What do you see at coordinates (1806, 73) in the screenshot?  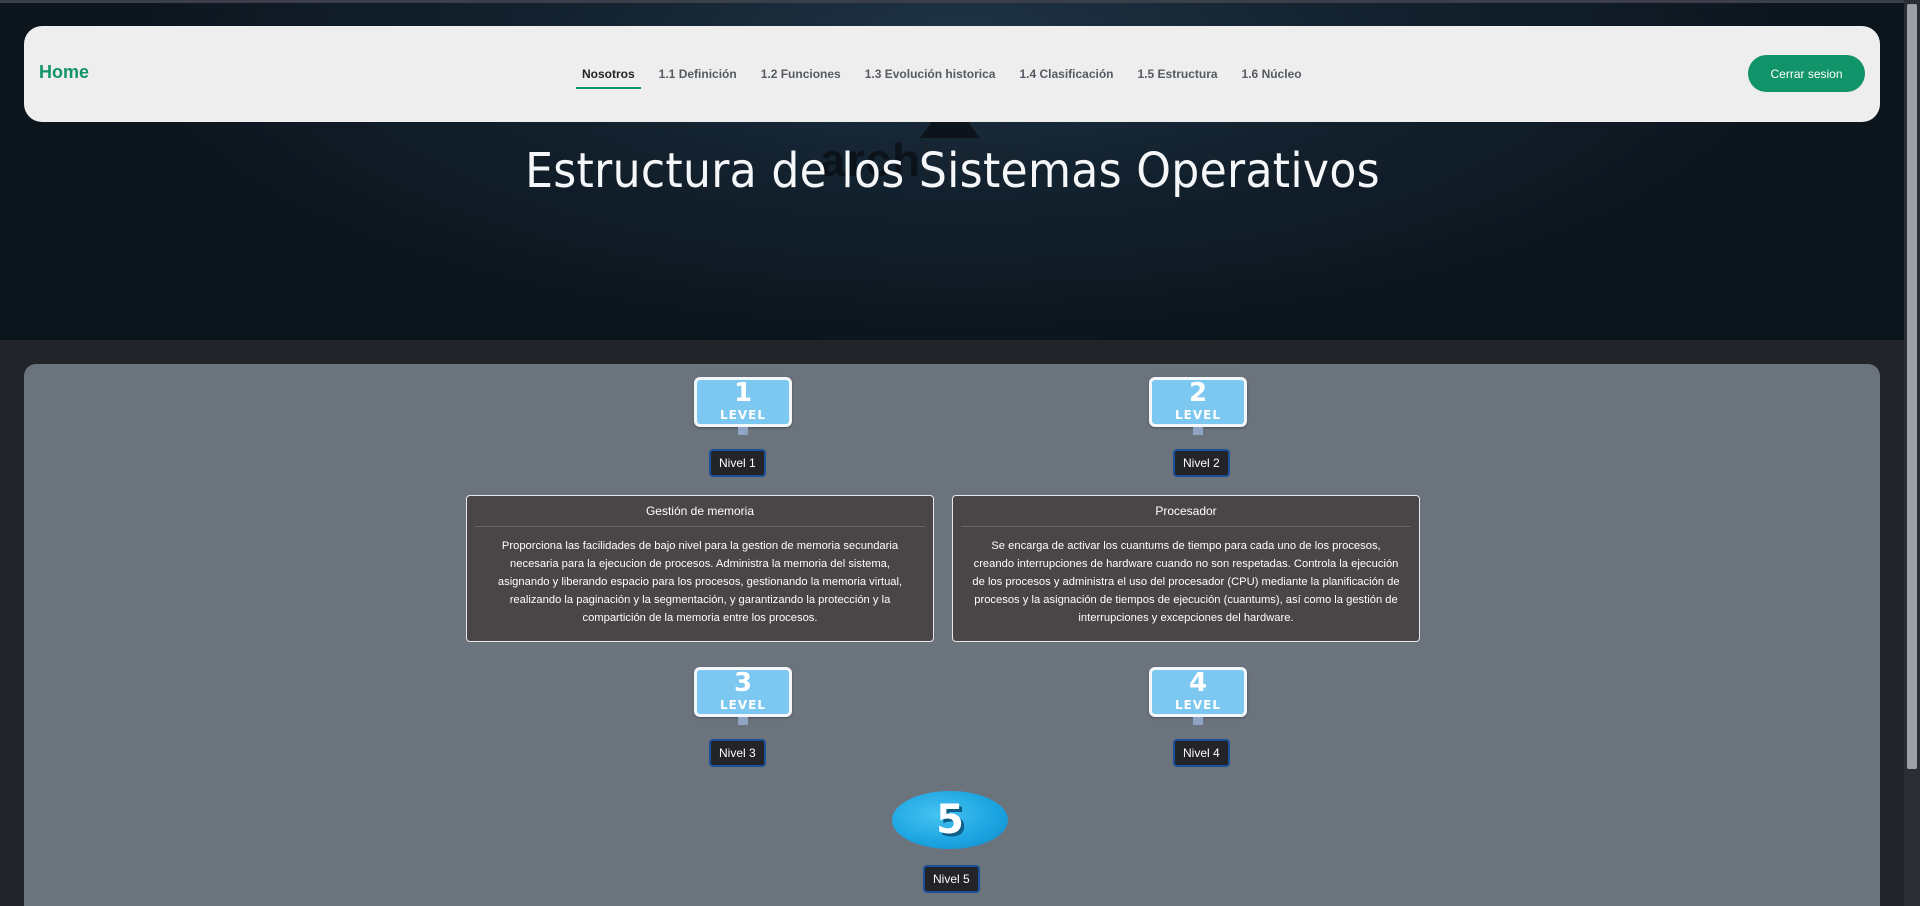 I see `logout-button: Cerrar sesion` at bounding box center [1806, 73].